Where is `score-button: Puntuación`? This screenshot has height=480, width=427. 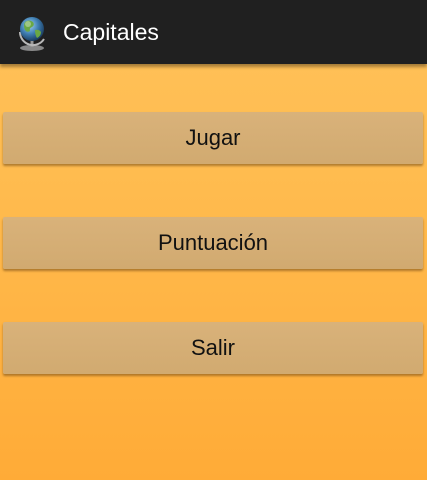 score-button: Puntuación is located at coordinates (213, 243).